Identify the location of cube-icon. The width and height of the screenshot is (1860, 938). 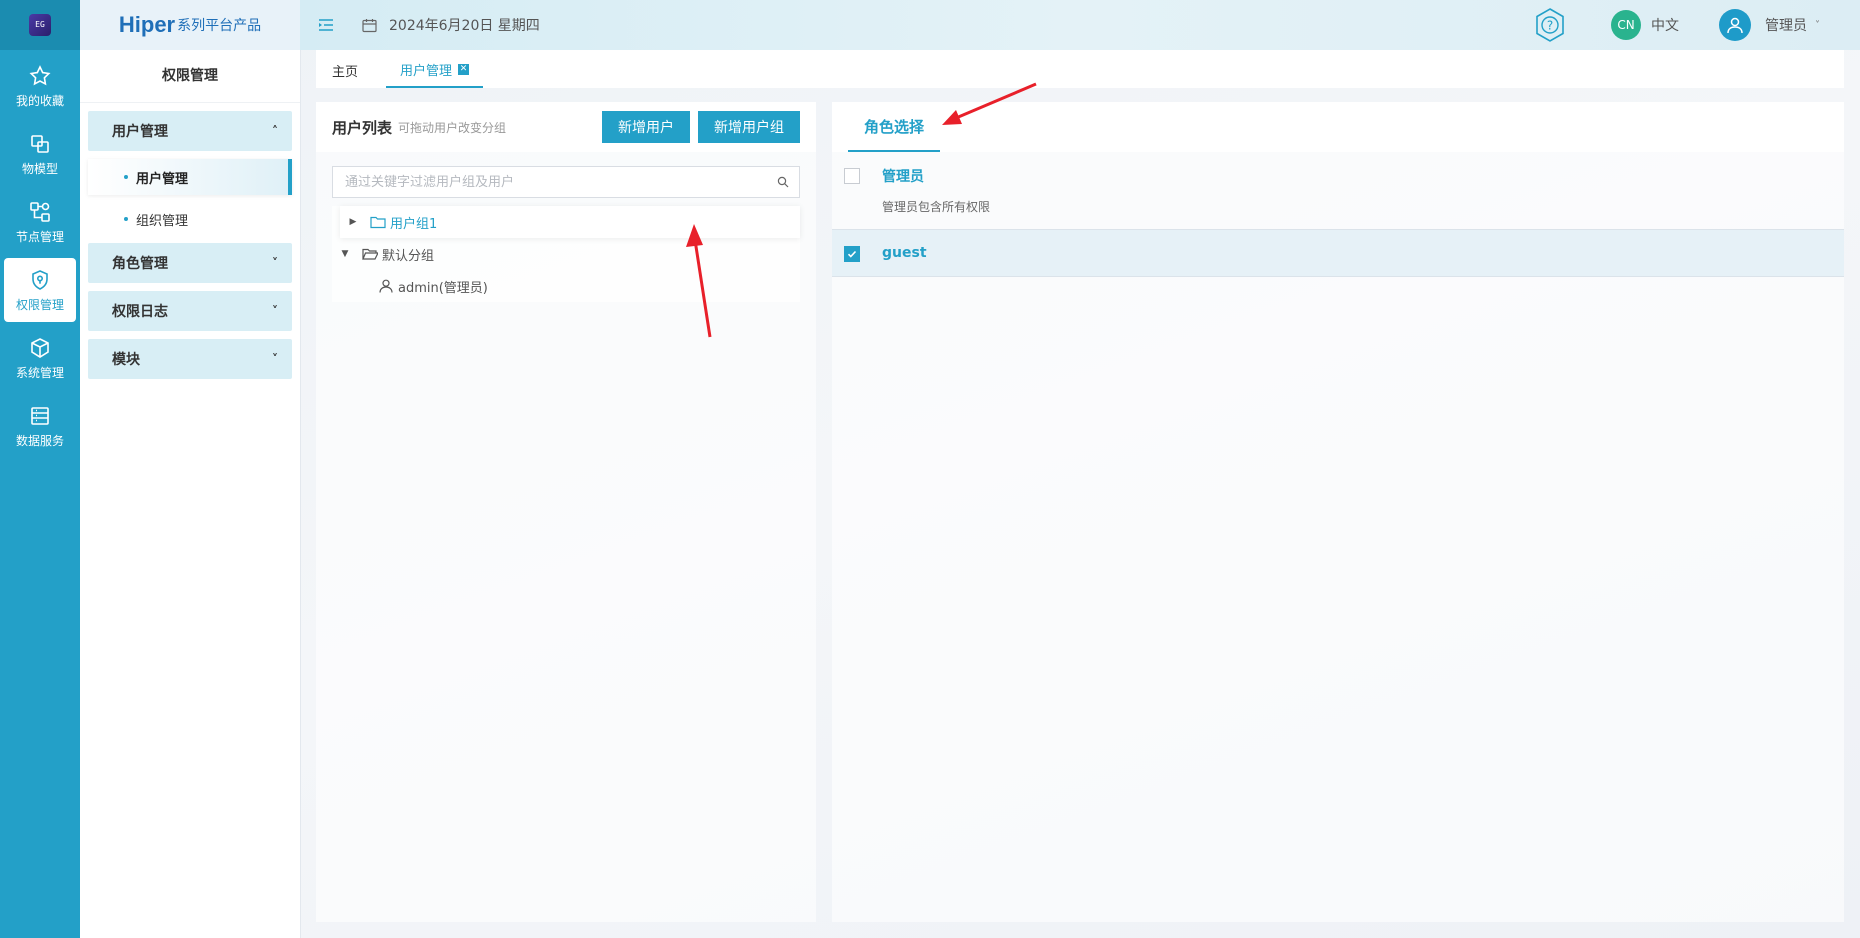
(40, 347).